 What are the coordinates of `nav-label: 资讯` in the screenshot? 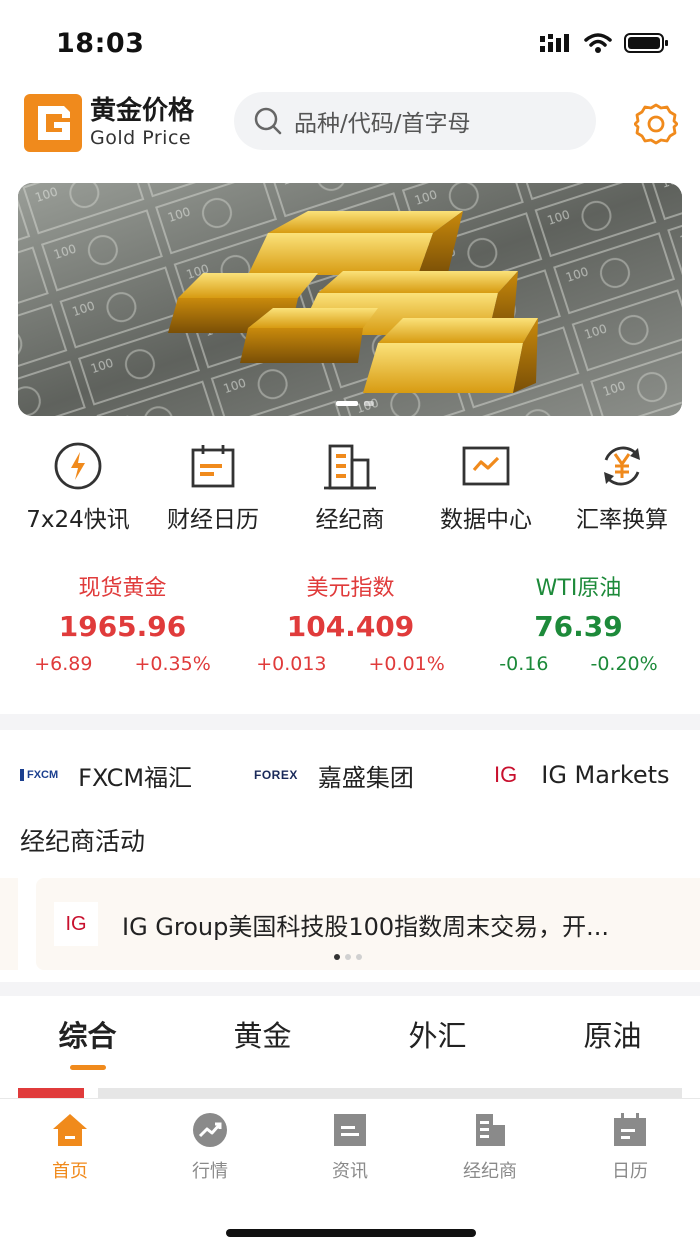 It's located at (350, 1171).